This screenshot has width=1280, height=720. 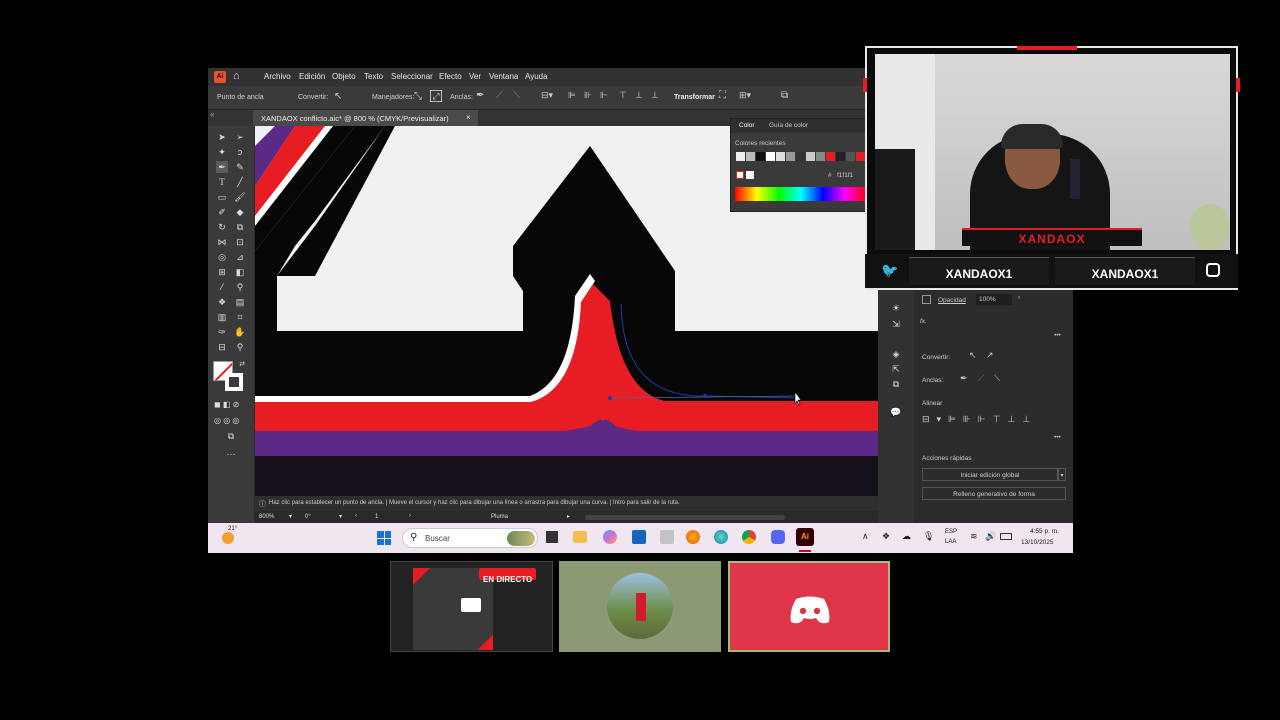 What do you see at coordinates (1019, 297) in the screenshot?
I see `opacity-arrow-icon: ›` at bounding box center [1019, 297].